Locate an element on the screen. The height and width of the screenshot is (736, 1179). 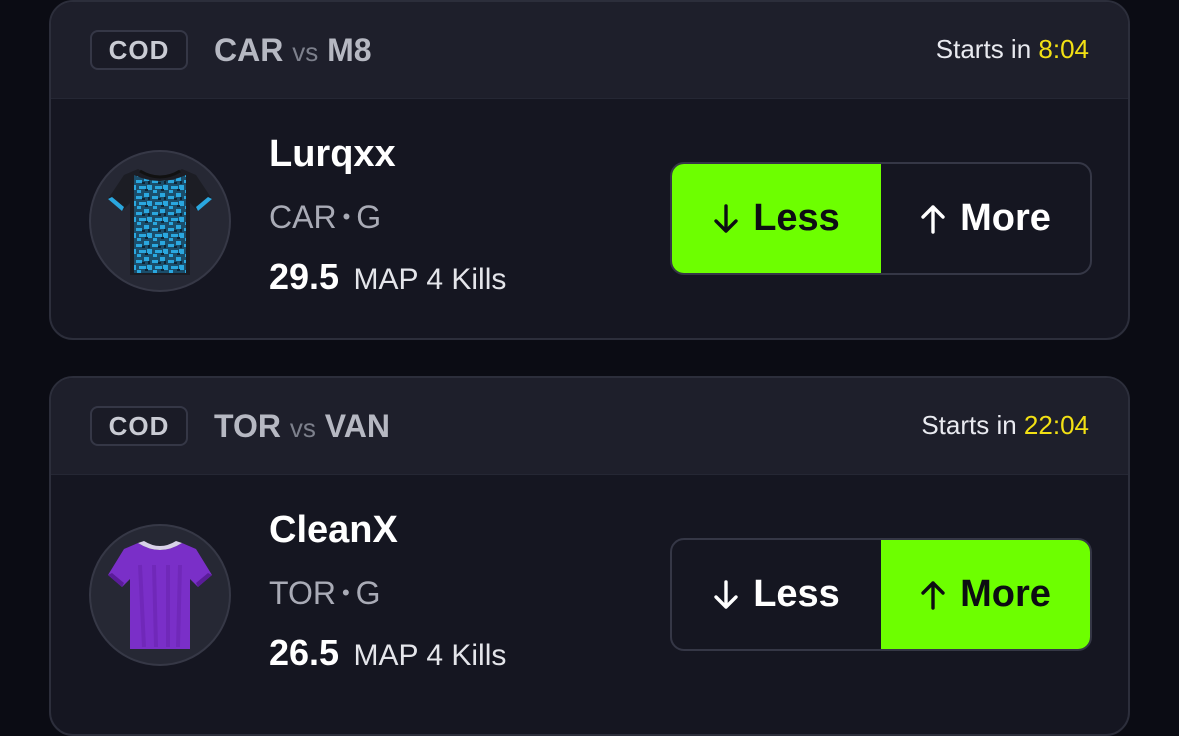
projection-line: 29.5 MAP 4 Kills is located at coordinates (387, 277).